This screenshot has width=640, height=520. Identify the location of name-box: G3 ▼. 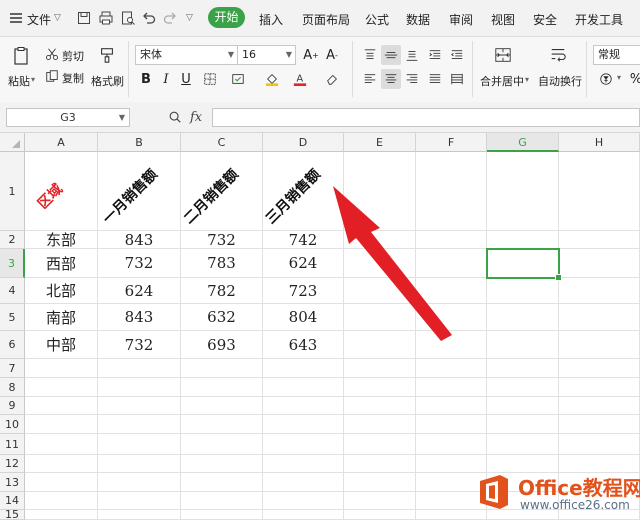
(68, 117).